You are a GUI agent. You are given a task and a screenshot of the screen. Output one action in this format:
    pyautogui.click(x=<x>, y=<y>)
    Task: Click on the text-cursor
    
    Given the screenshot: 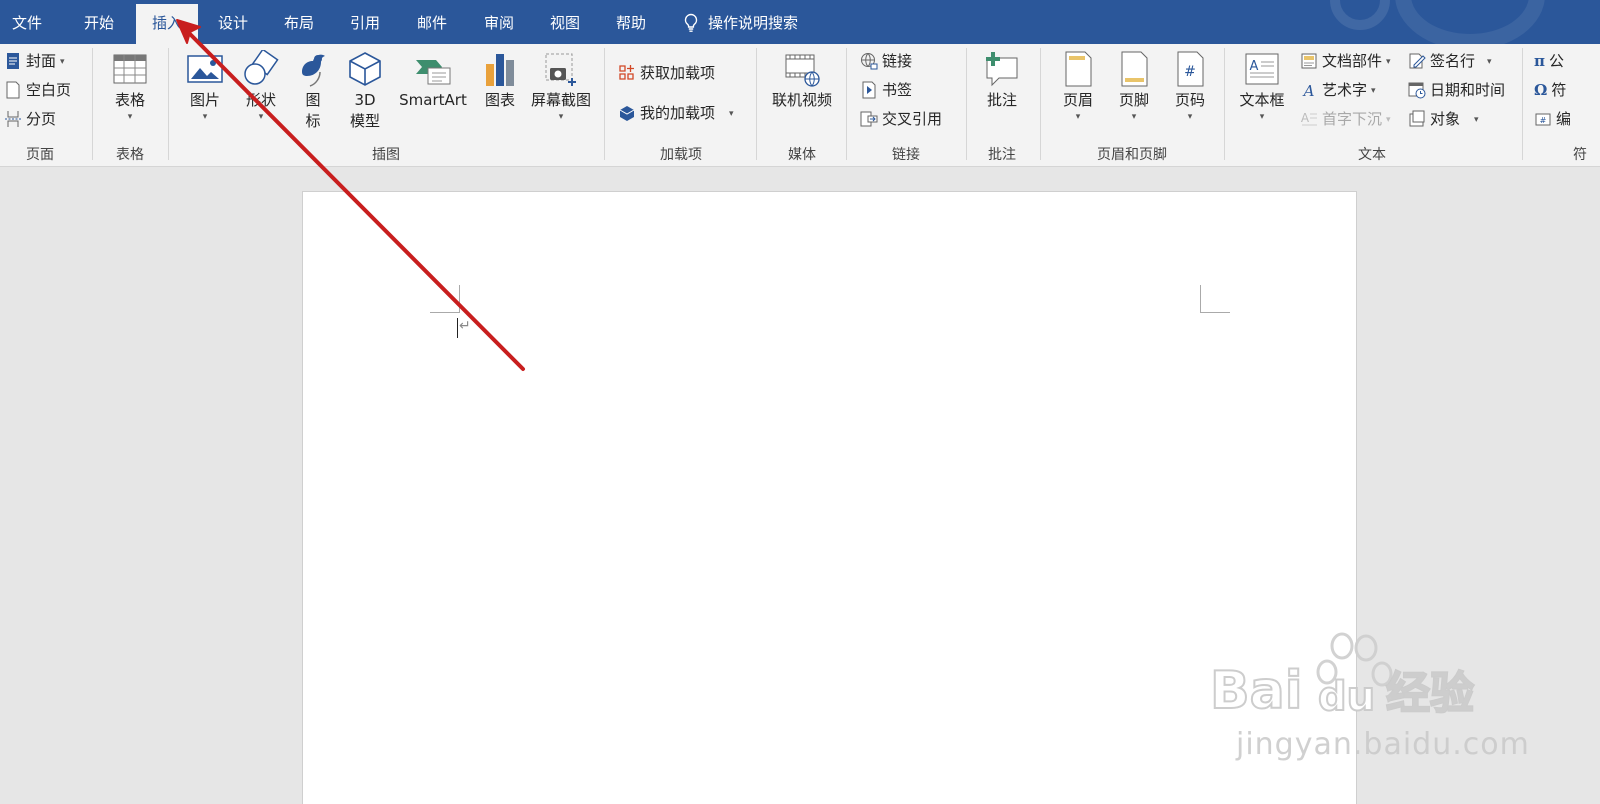 What is the action you would take?
    pyautogui.click(x=457, y=328)
    